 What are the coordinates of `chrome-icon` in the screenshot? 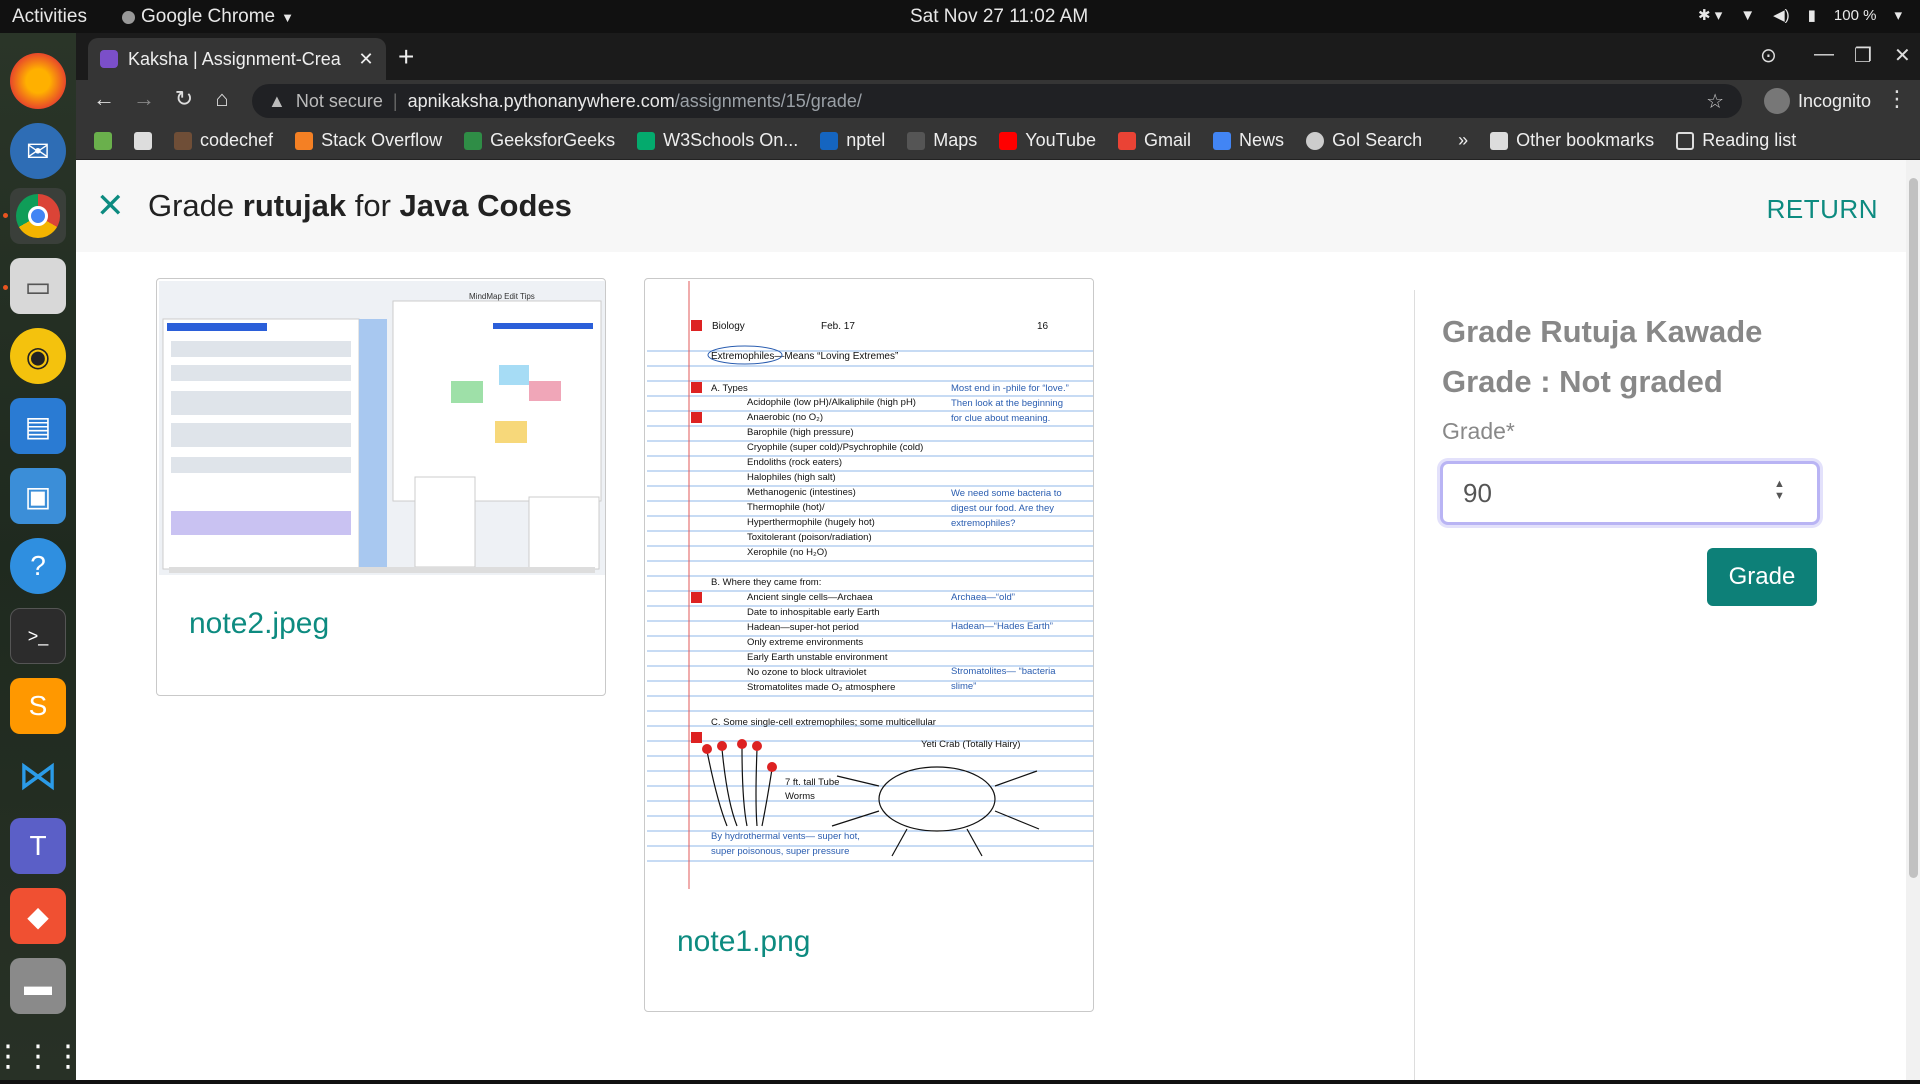 It's located at (38, 216).